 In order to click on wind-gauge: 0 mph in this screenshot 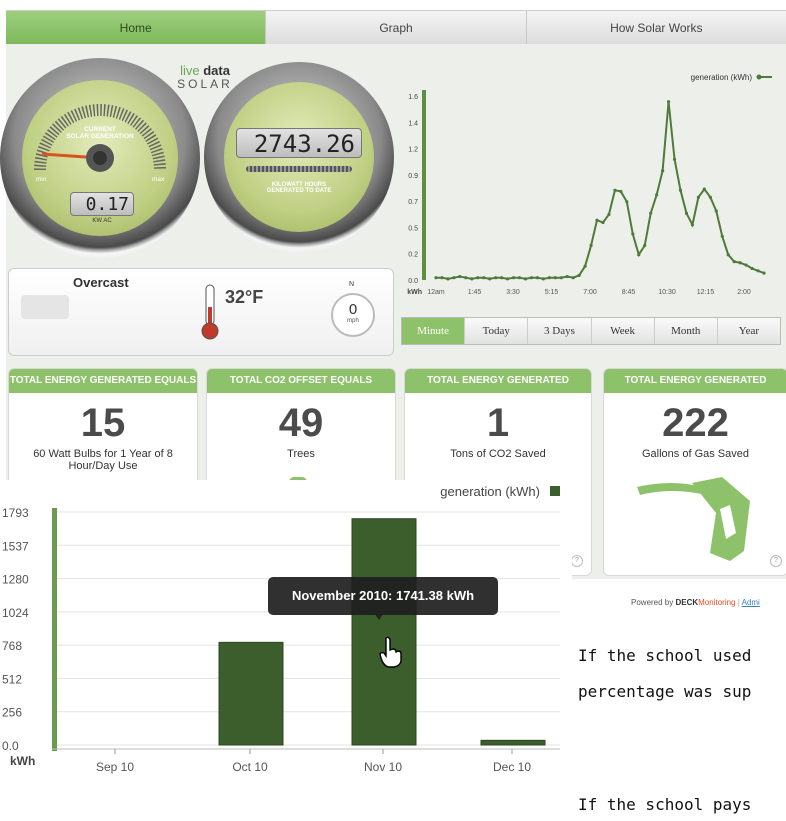, I will do `click(353, 315)`.